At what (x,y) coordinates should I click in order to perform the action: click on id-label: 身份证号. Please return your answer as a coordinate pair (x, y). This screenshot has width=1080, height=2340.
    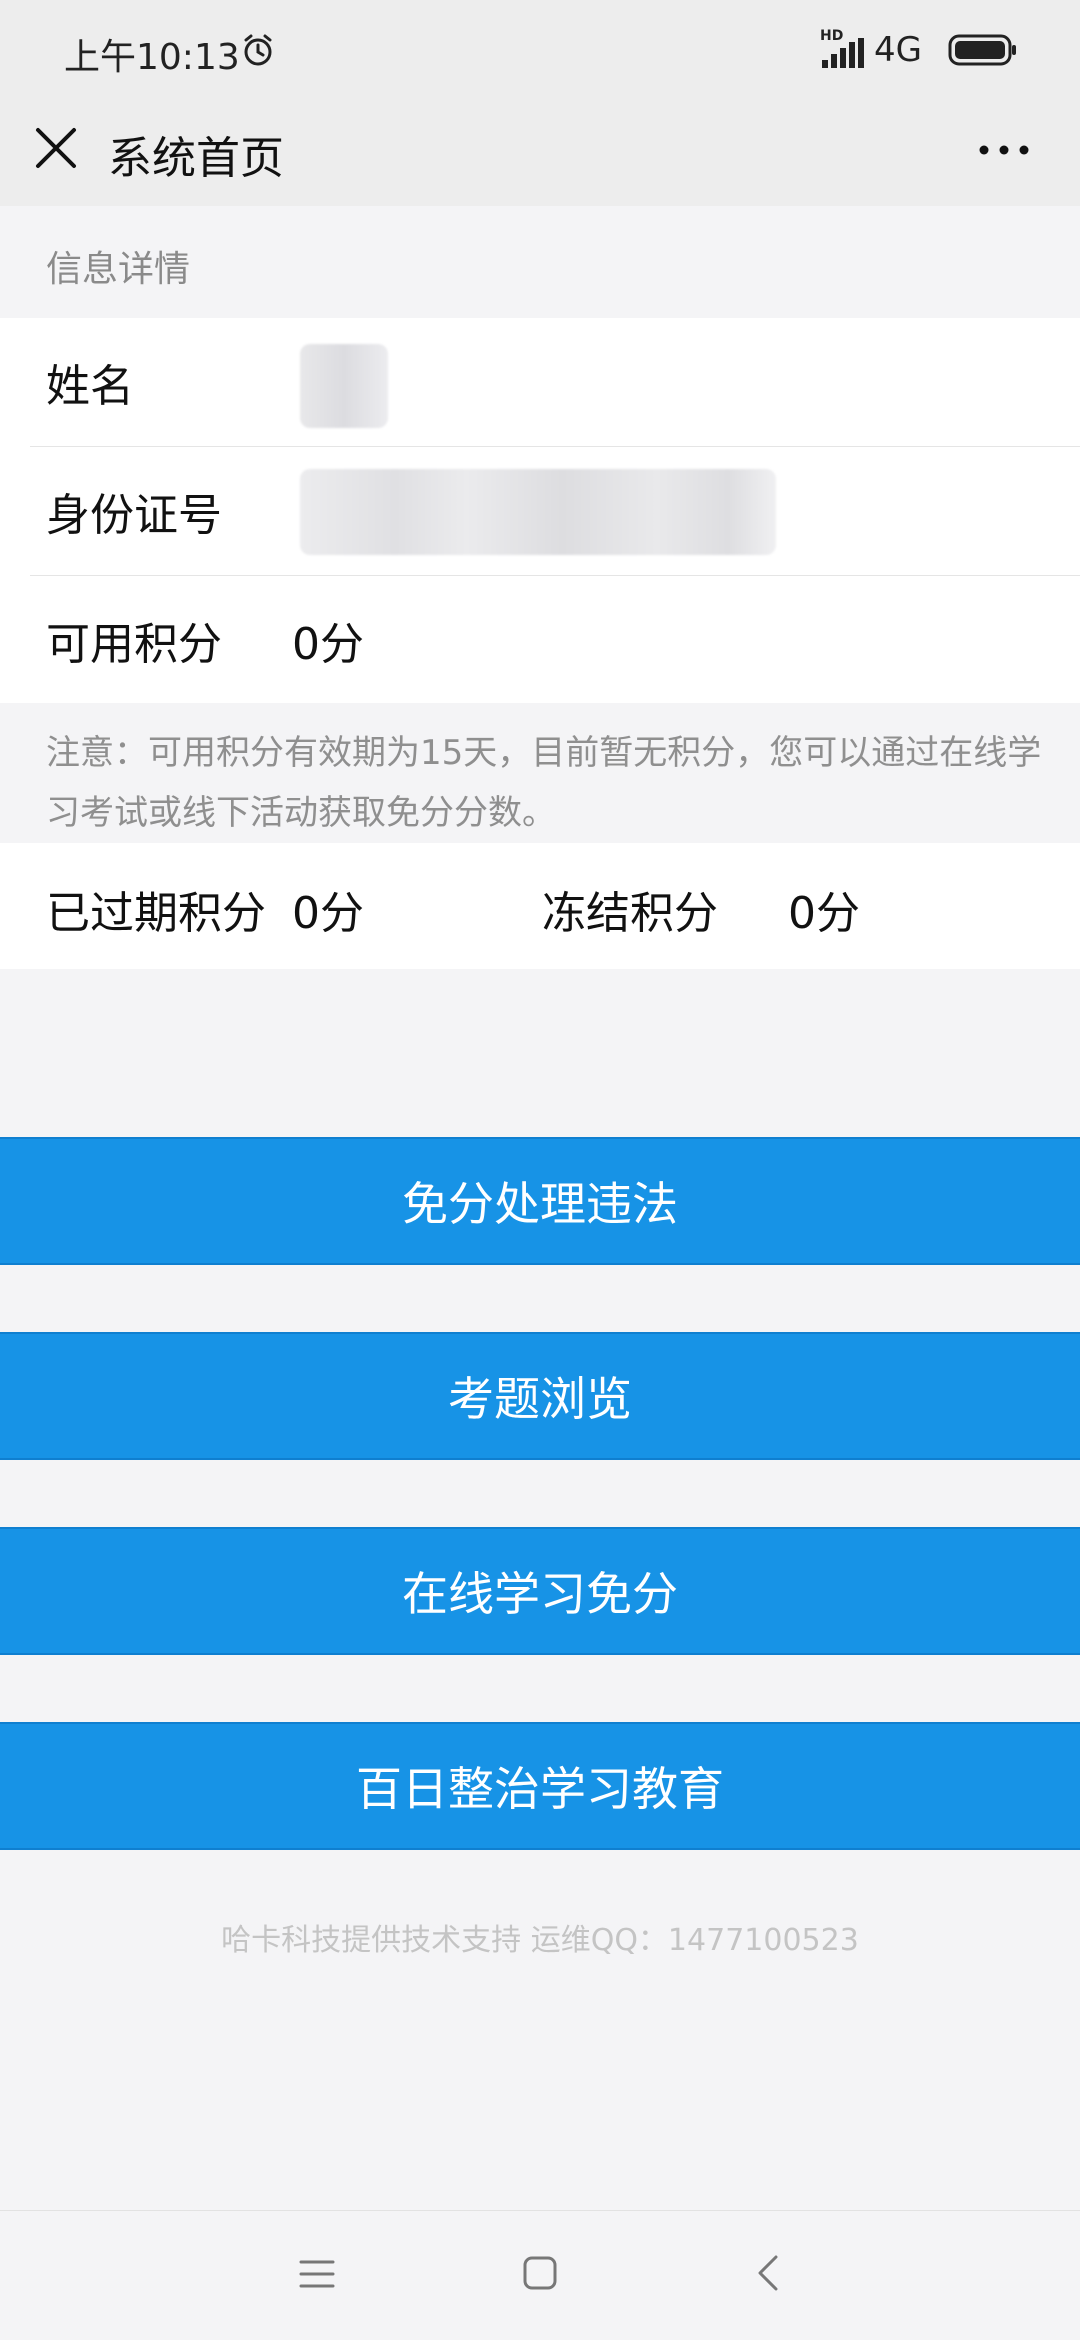
    Looking at the image, I should click on (134, 515).